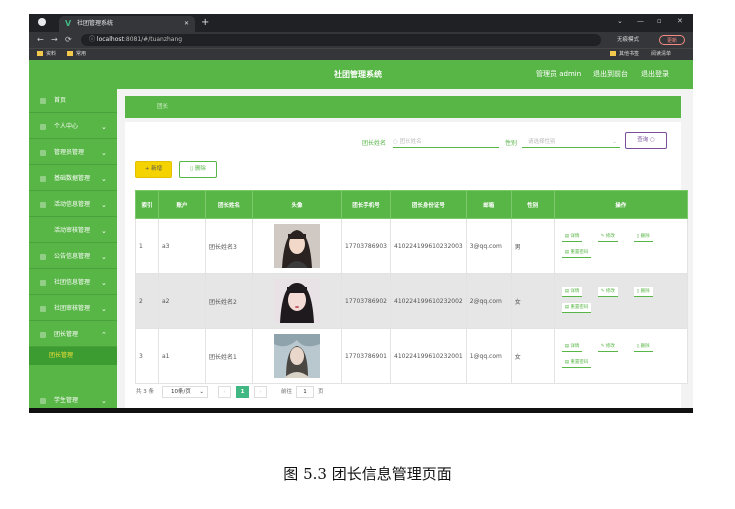 This screenshot has width=735, height=509. Describe the element at coordinates (93, 39) in the screenshot. I see `info-icon: ⓘ` at that location.